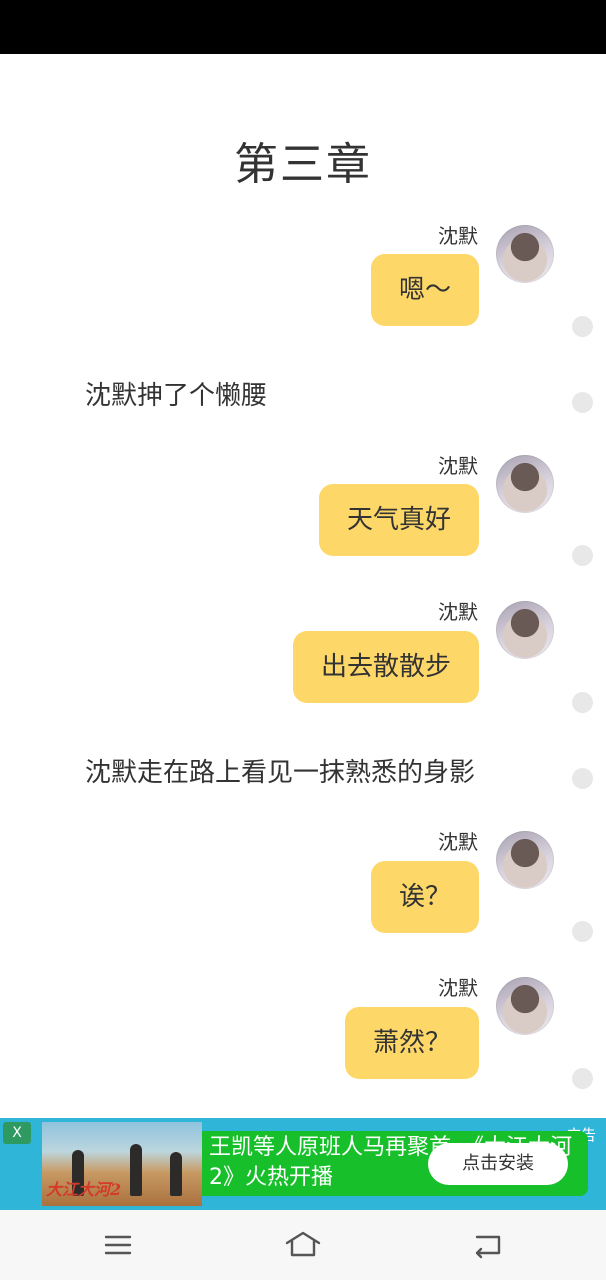 Image resolution: width=606 pixels, height=1280 pixels. Describe the element at coordinates (118, 1245) in the screenshot. I see `menu-icon` at that location.